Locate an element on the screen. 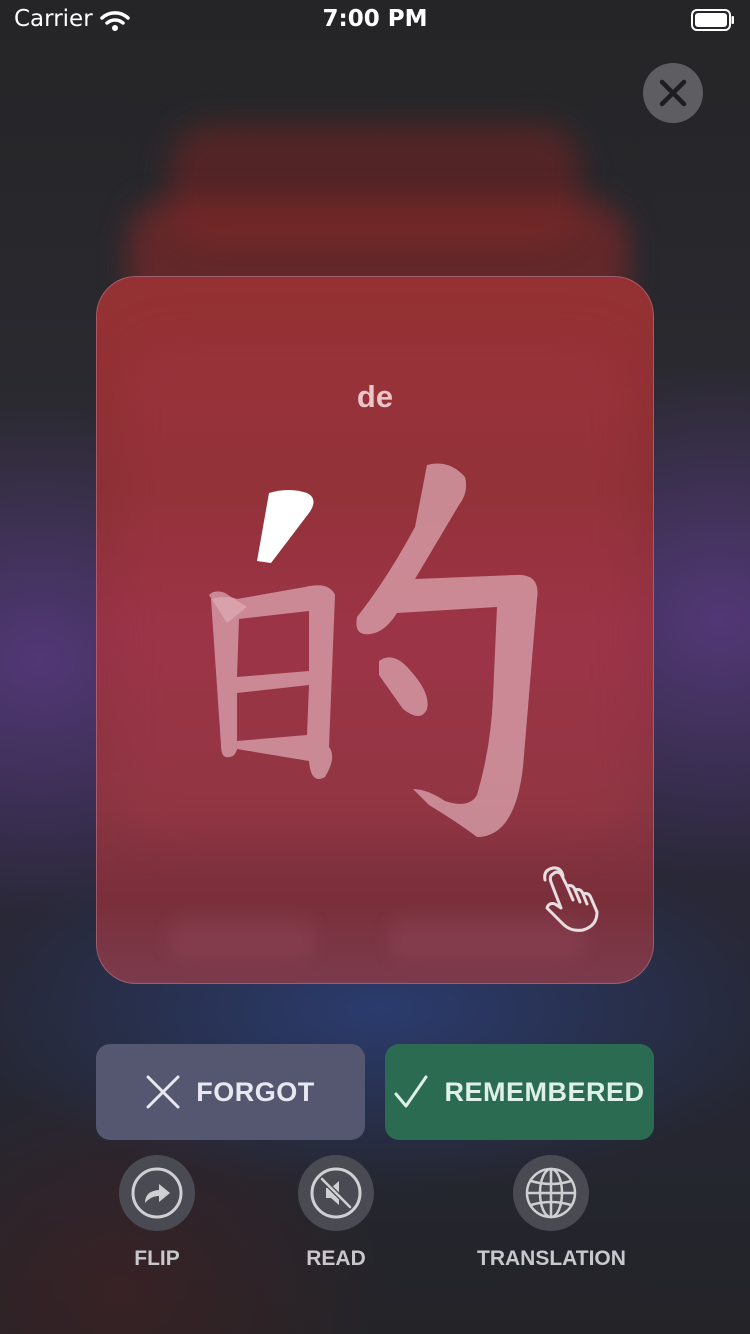 The image size is (750, 1334). status-bar: Carrier 7:00 PM is located at coordinates (375, 20).